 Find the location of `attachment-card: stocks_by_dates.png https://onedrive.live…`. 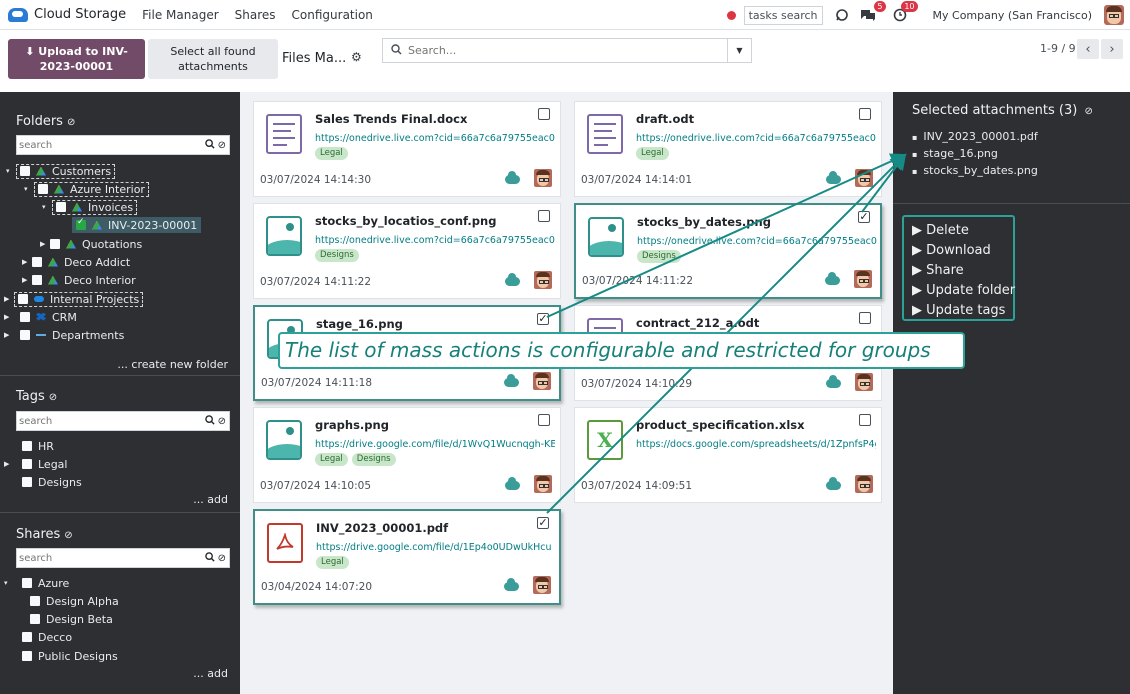

attachment-card: stocks_by_dates.png https://onedrive.live… is located at coordinates (728, 251).